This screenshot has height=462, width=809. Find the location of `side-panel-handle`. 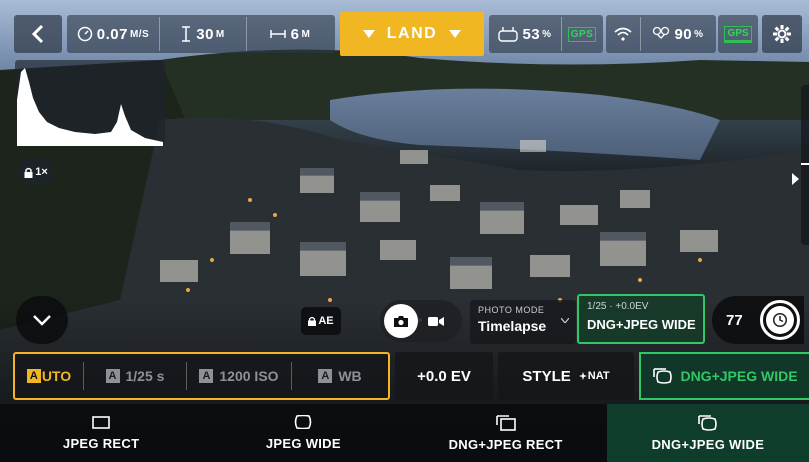

side-panel-handle is located at coordinates (805, 165).